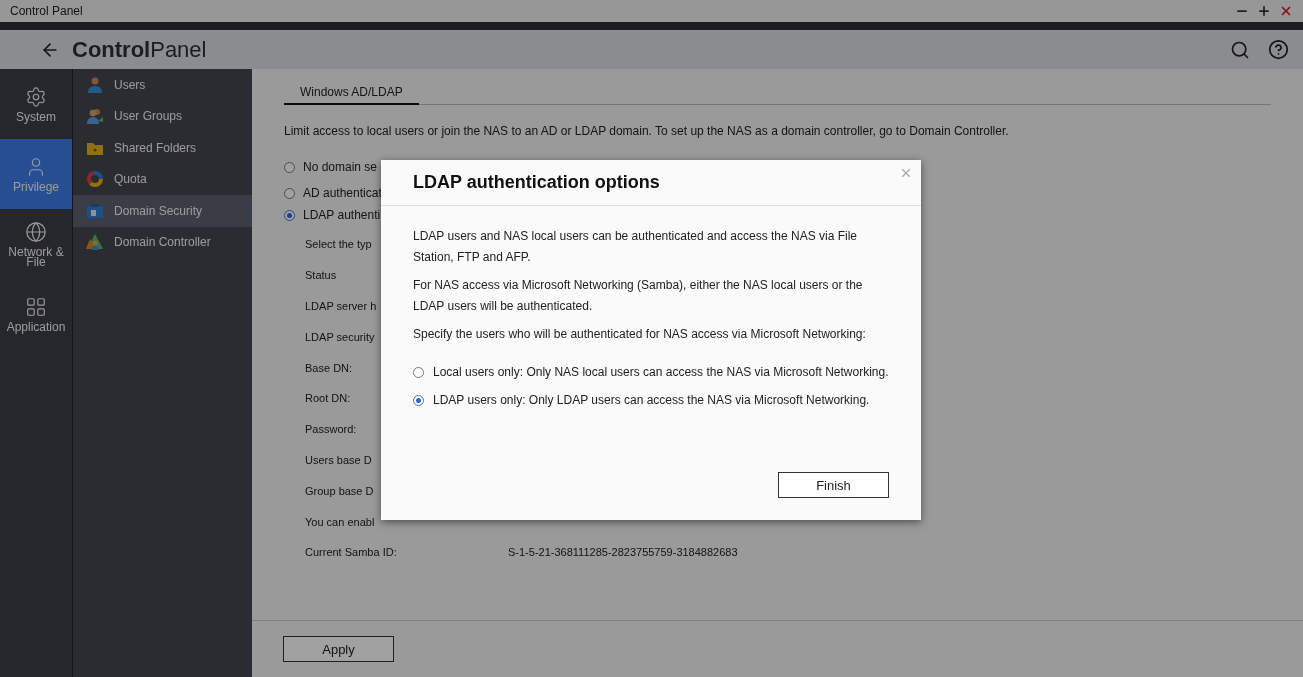 The height and width of the screenshot is (677, 1303). I want to click on id-card-icon, so click(95, 210).